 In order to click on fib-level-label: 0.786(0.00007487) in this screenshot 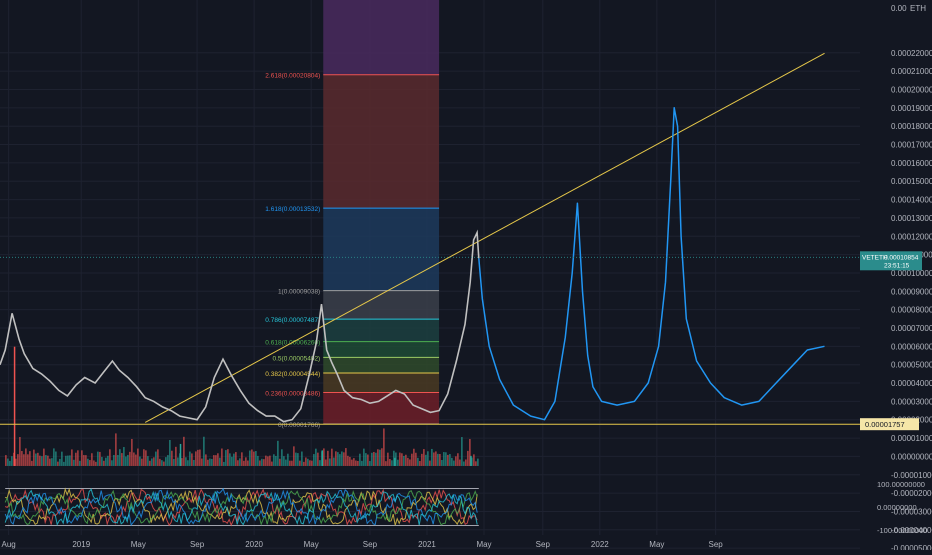, I will do `click(292, 320)`.